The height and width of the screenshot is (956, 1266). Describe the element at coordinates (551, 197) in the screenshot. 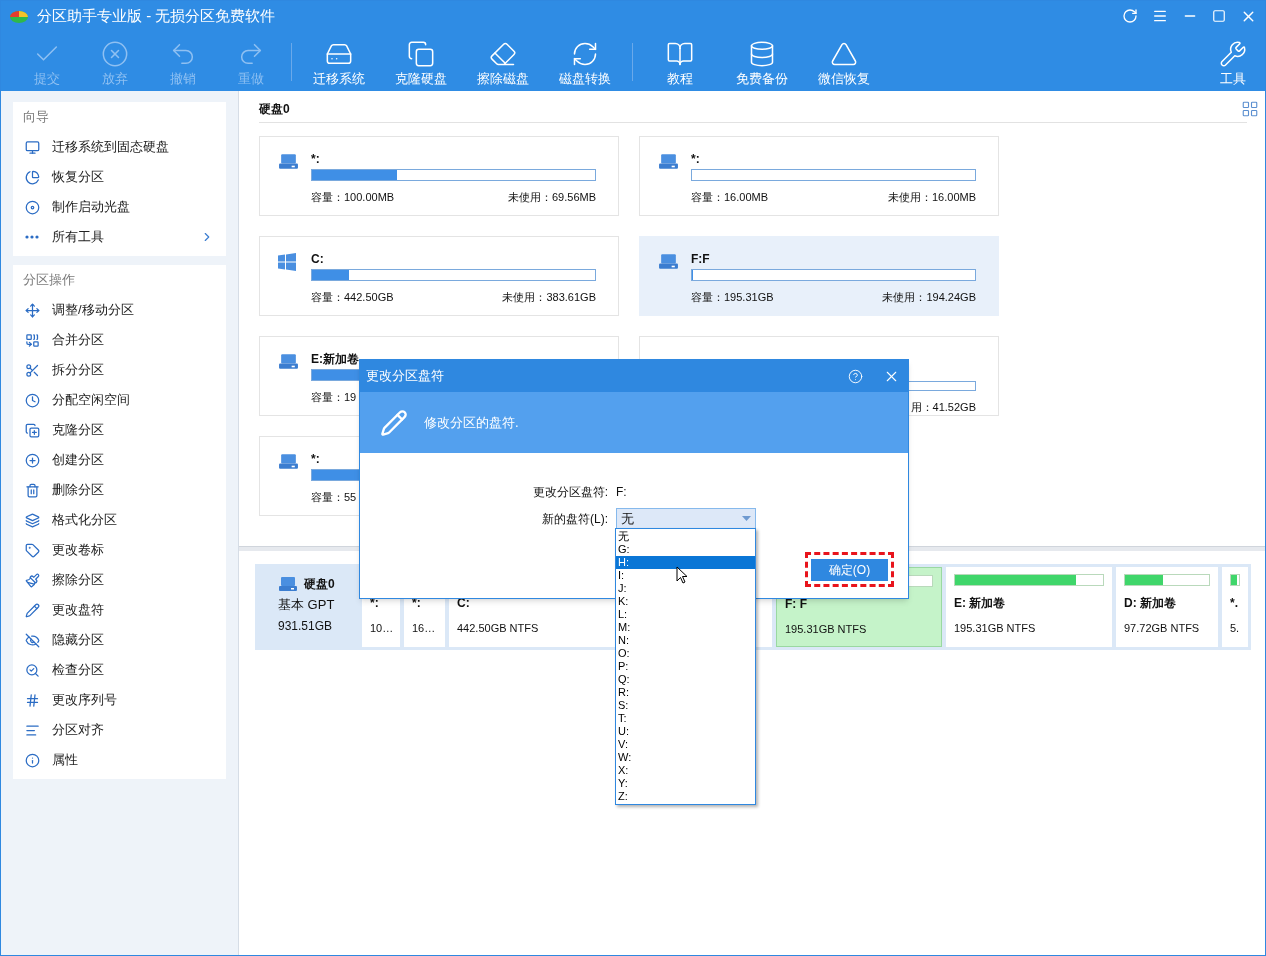

I see `unused-text: 未使用：69.56MB` at that location.